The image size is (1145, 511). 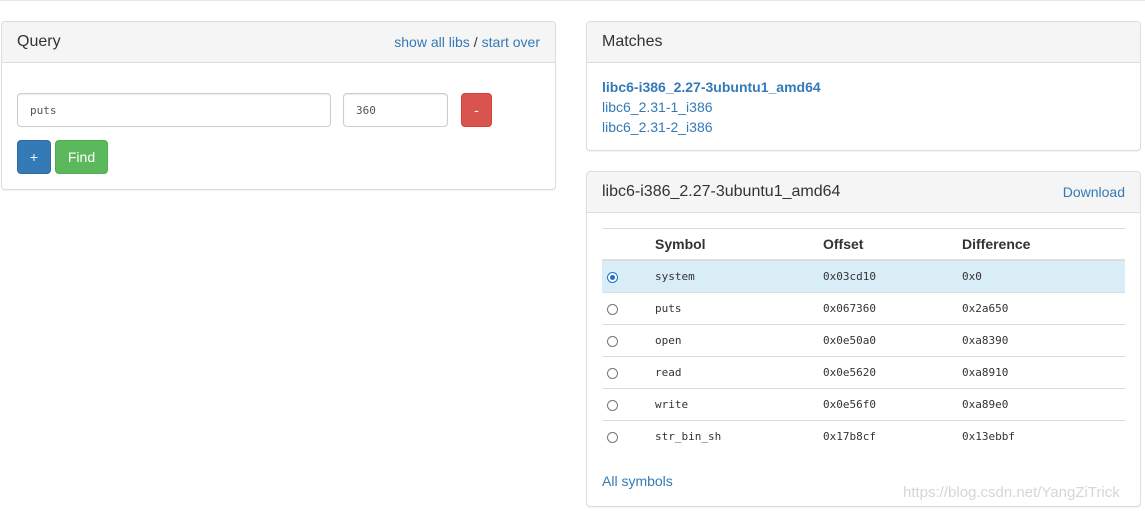 What do you see at coordinates (739, 244) in the screenshot?
I see `symbol-column-header: Symbol` at bounding box center [739, 244].